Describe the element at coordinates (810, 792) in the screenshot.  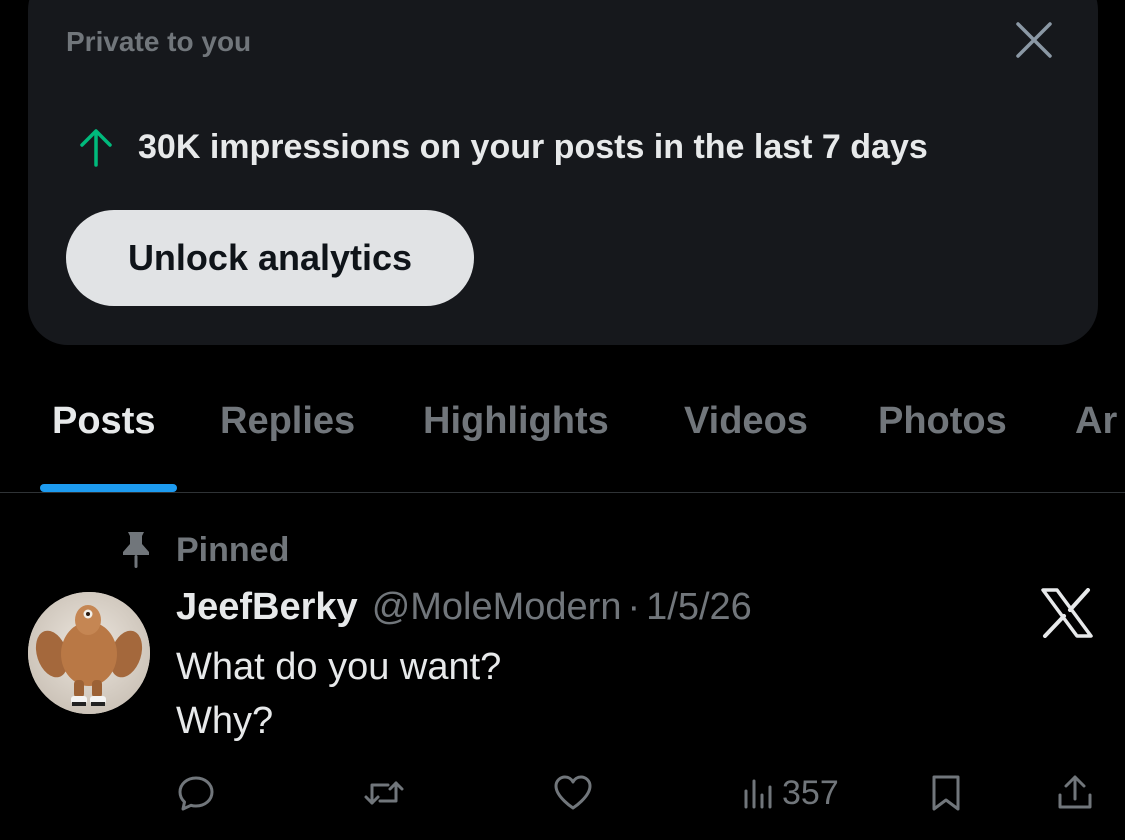
I see `views-count: 357` at that location.